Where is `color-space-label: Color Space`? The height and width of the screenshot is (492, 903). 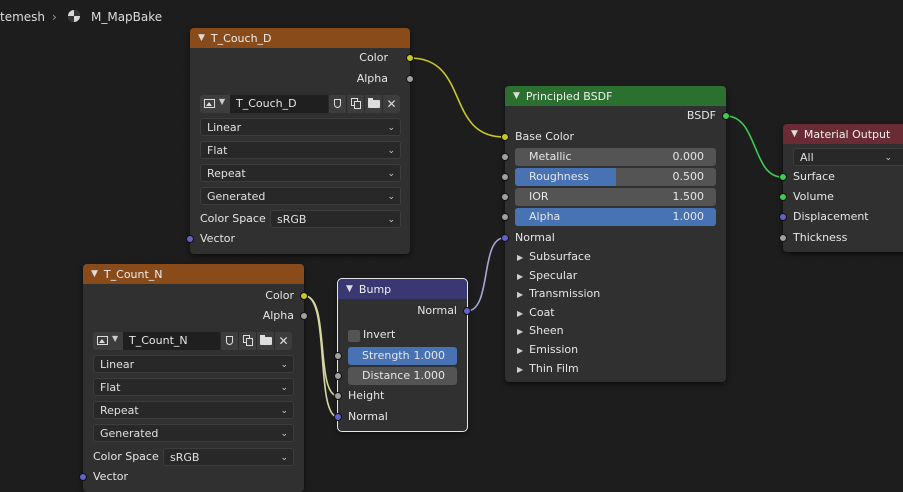 color-space-label: Color Space is located at coordinates (233, 218).